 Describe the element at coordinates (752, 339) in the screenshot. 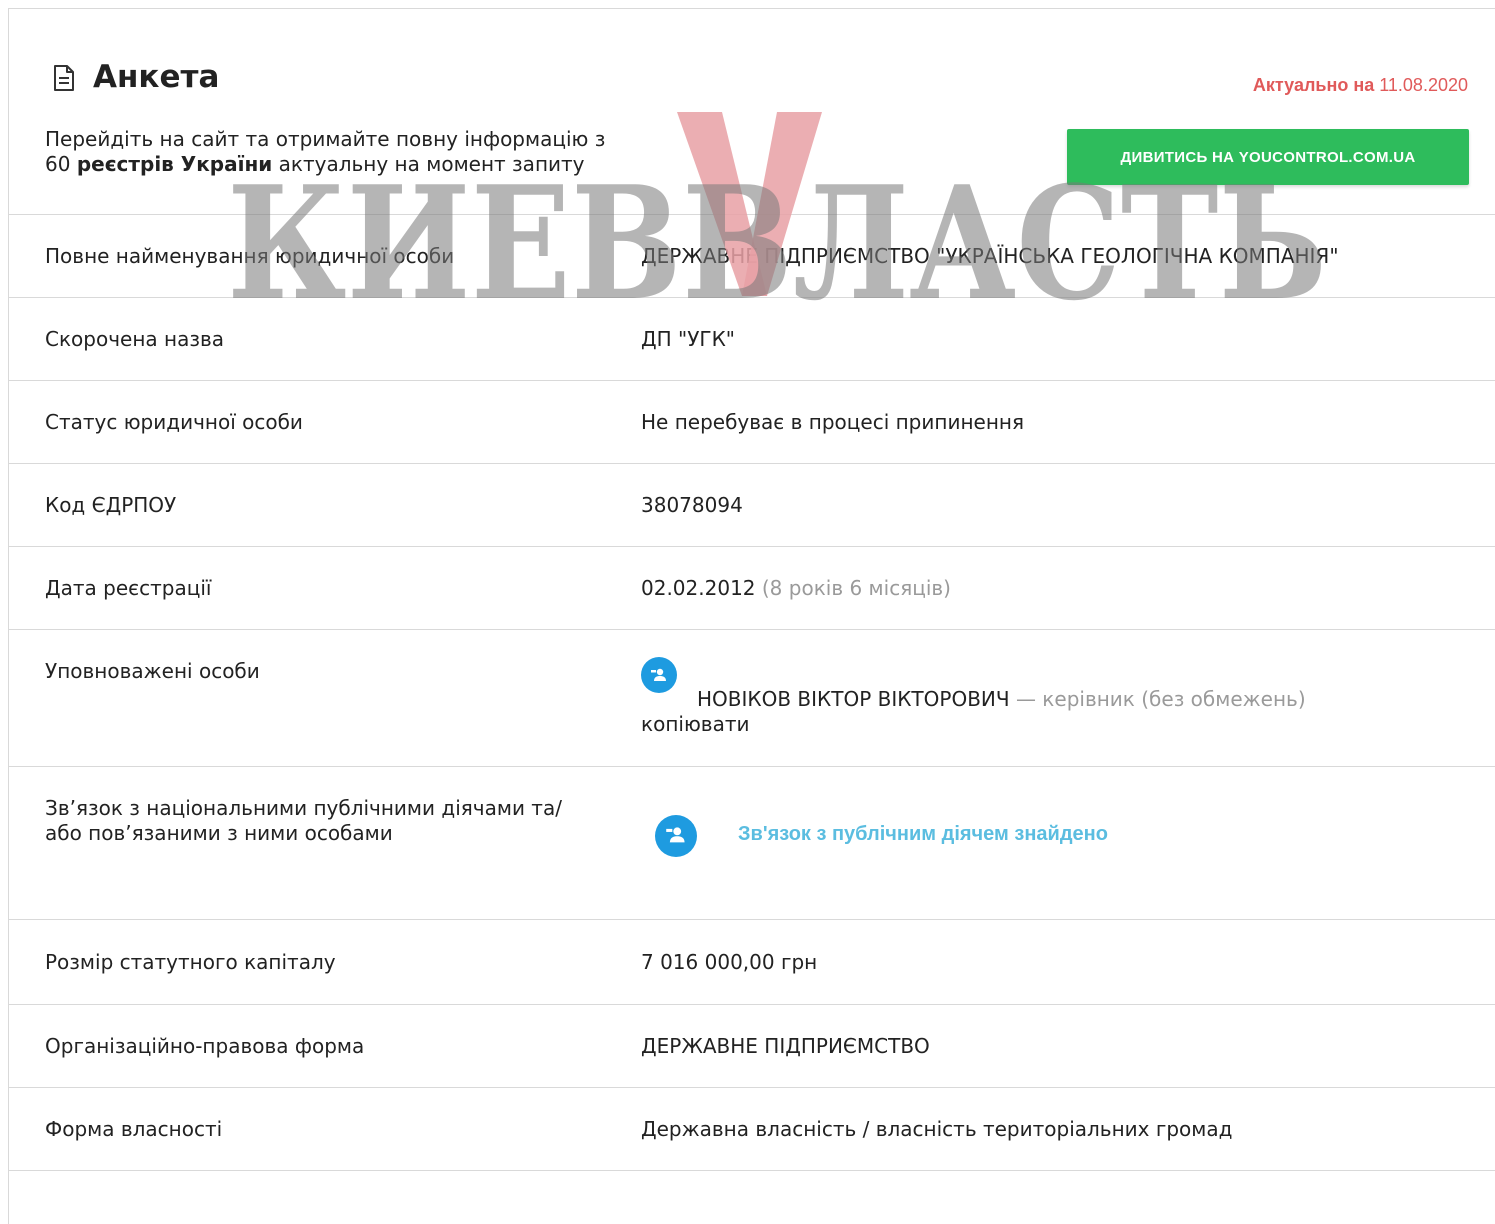

I see `row-short-name: Скорочена назва ДП "УГК"` at that location.